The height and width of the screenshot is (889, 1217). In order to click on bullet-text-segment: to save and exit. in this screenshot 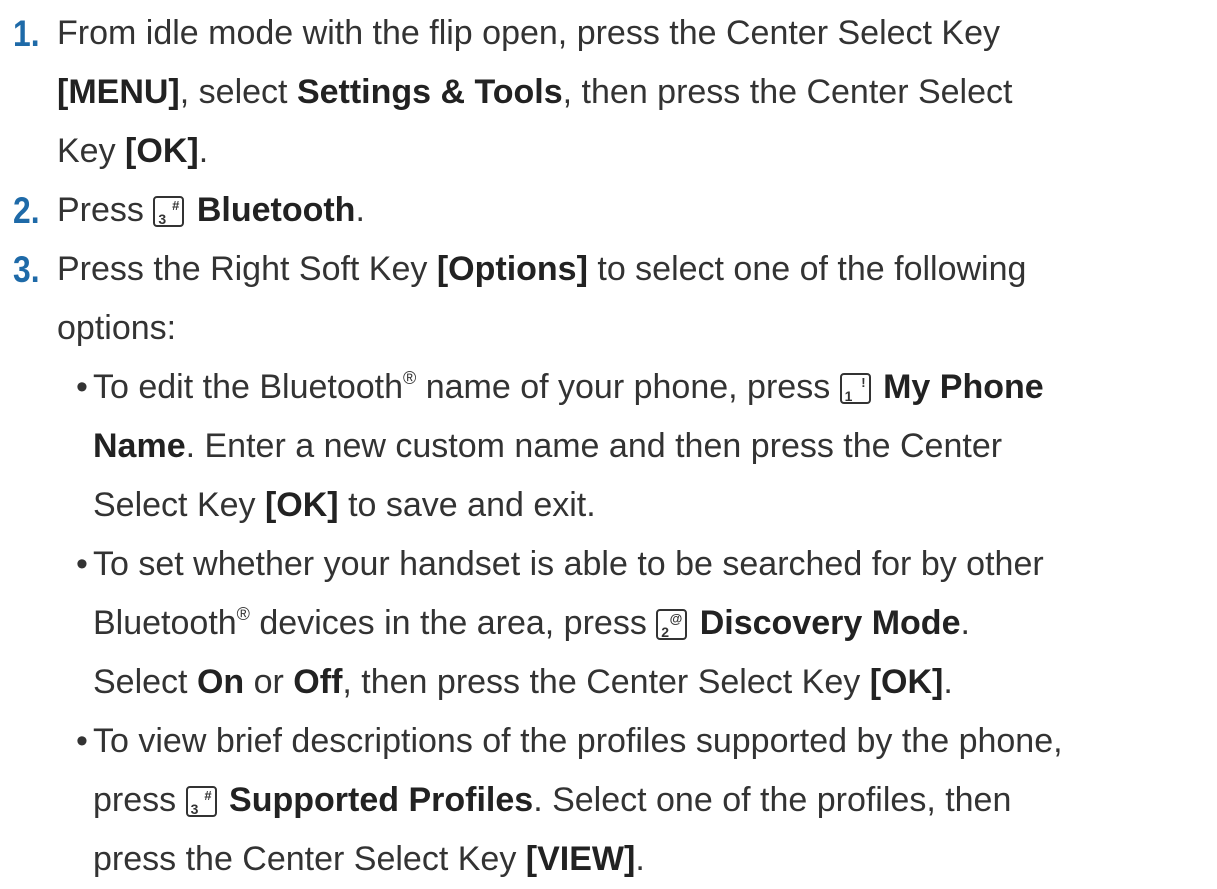, I will do `click(467, 505)`.